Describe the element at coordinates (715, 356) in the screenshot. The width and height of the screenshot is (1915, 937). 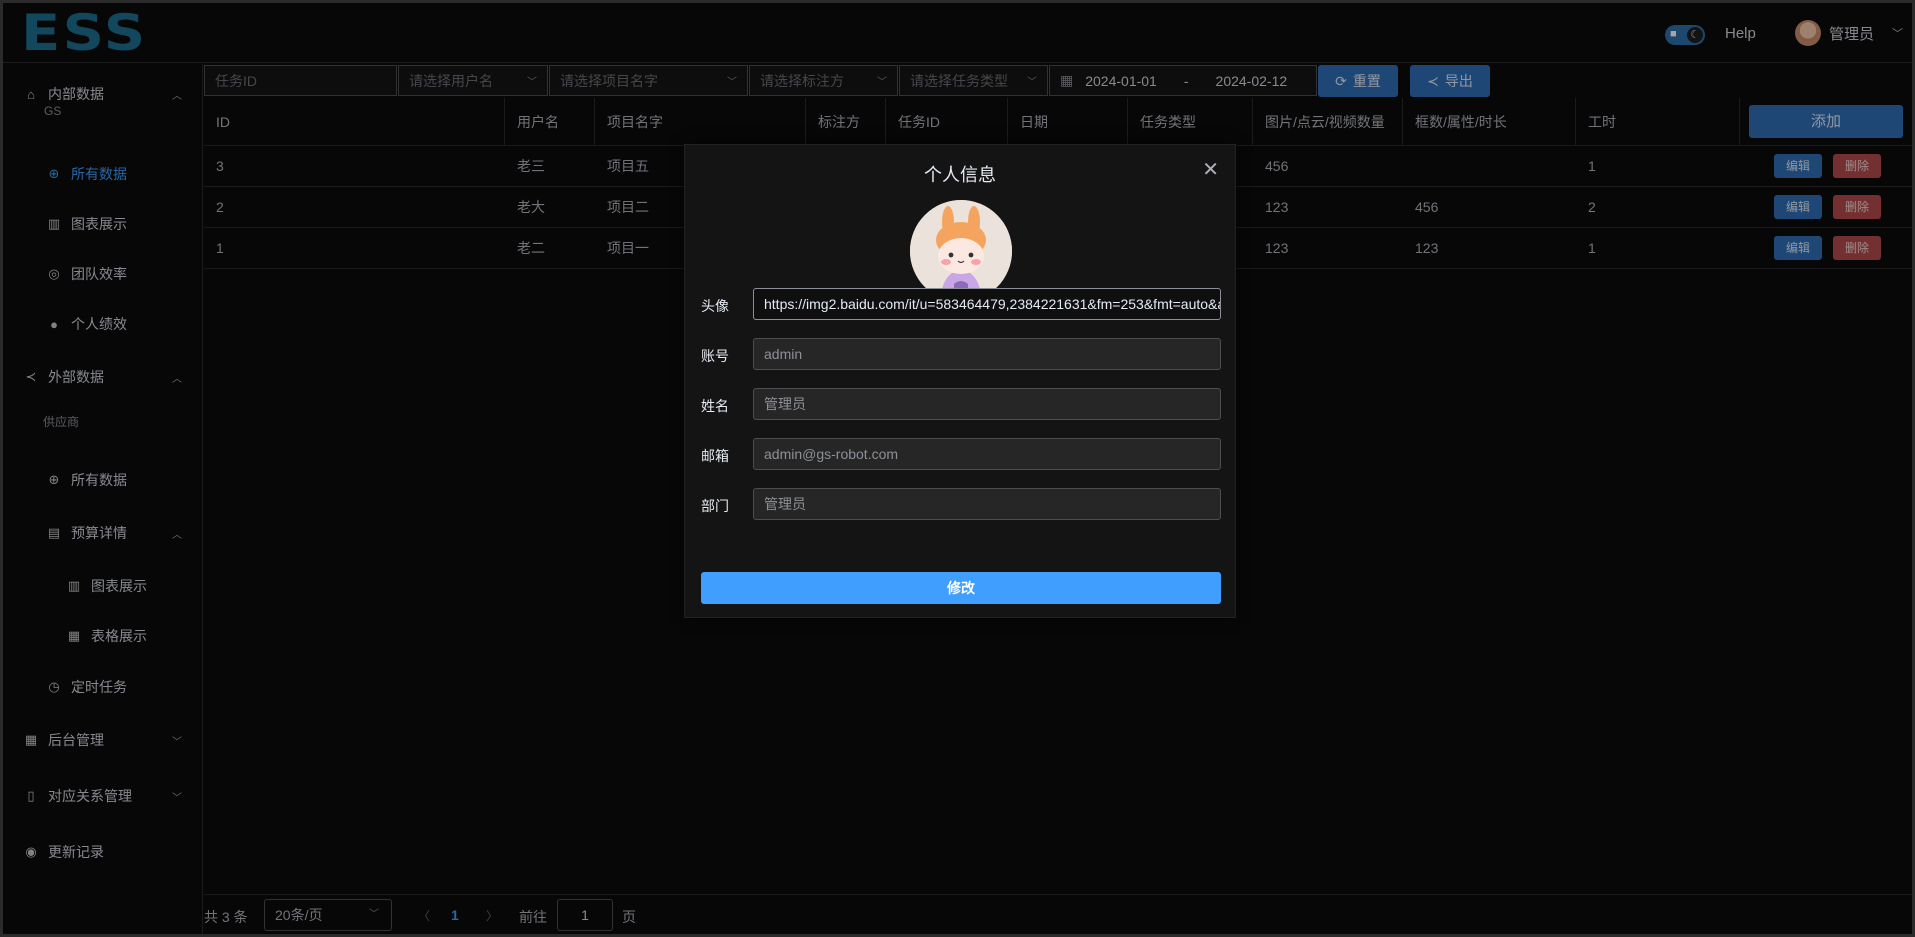
I see `account-label: 账号` at that location.